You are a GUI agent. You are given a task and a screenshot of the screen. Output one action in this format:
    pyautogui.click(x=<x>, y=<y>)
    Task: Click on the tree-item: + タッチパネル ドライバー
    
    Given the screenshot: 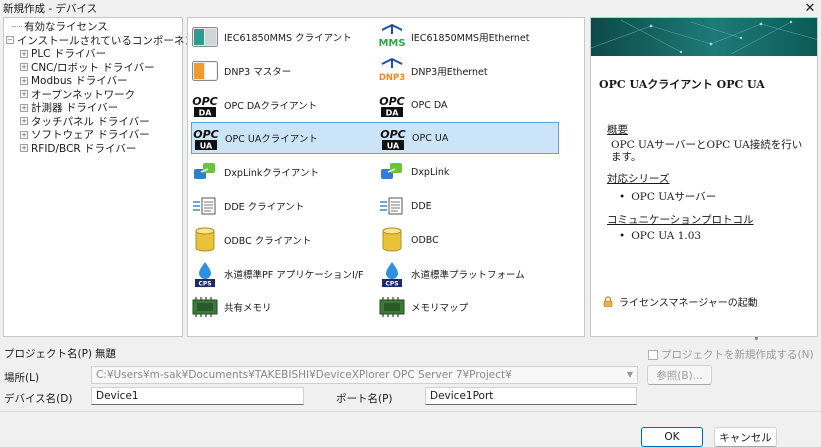 What is the action you would take?
    pyautogui.click(x=93, y=122)
    